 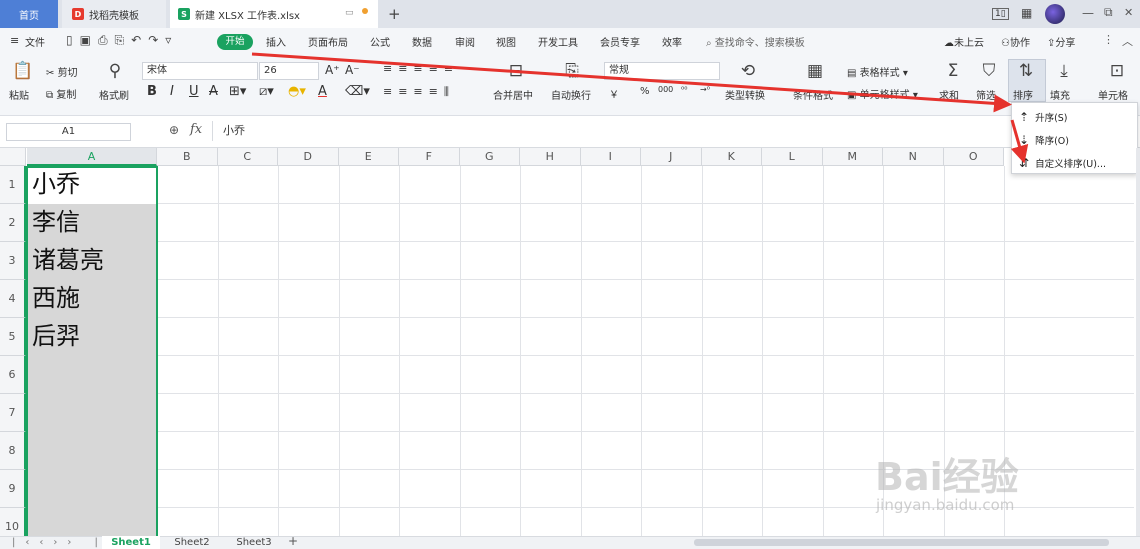 What do you see at coordinates (945, 505) in the screenshot?
I see `watermark-url: jingyan.baidu.com` at bounding box center [945, 505].